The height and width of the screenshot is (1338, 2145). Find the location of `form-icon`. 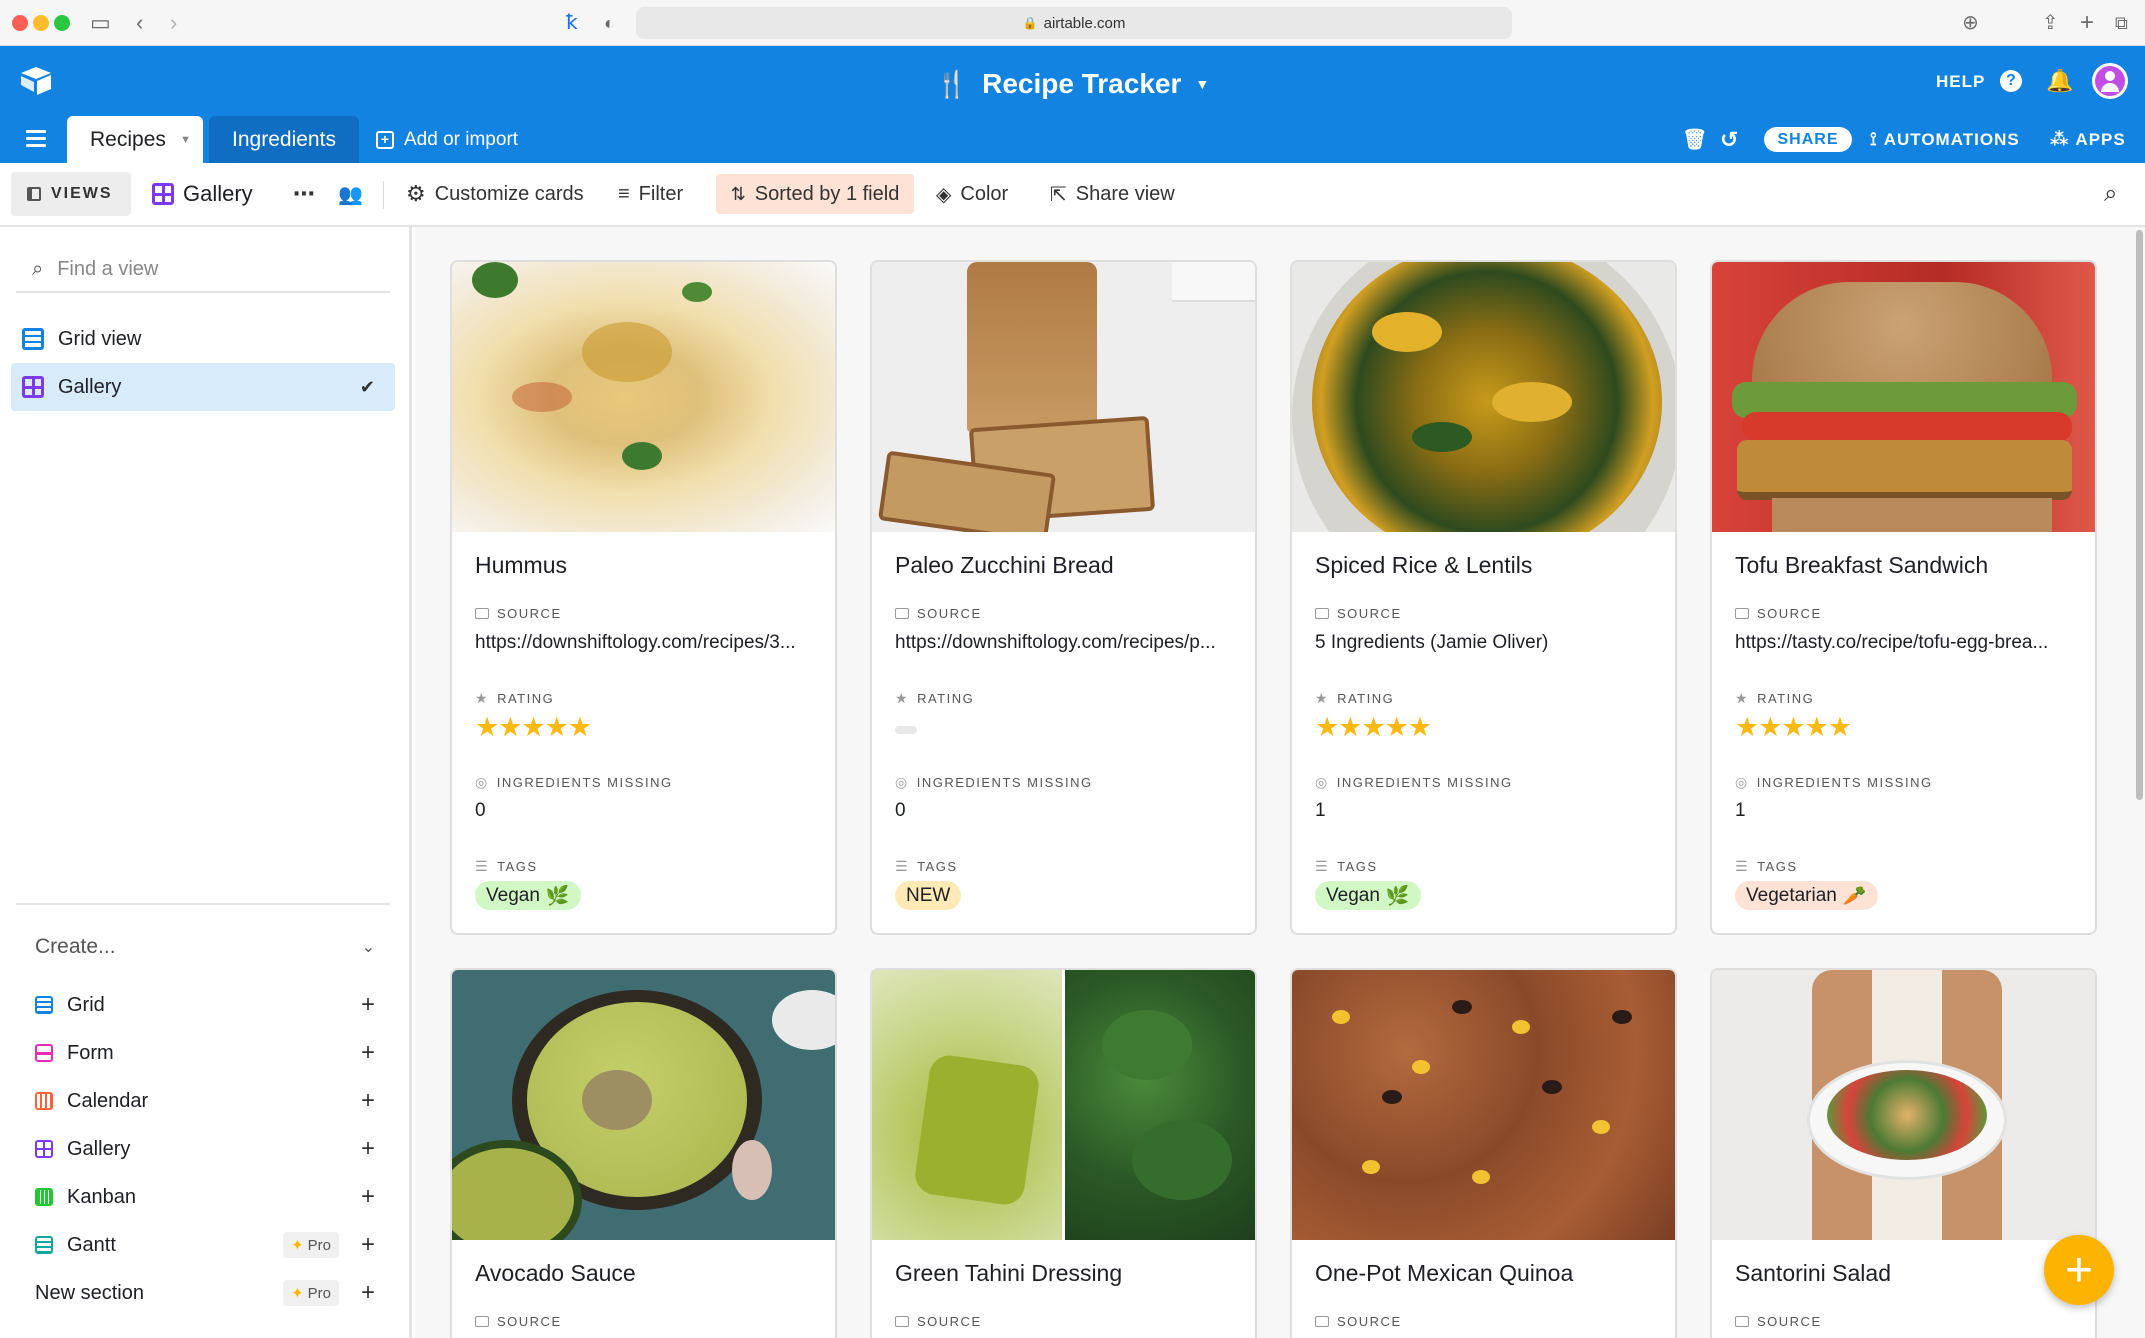

form-icon is located at coordinates (44, 1053).